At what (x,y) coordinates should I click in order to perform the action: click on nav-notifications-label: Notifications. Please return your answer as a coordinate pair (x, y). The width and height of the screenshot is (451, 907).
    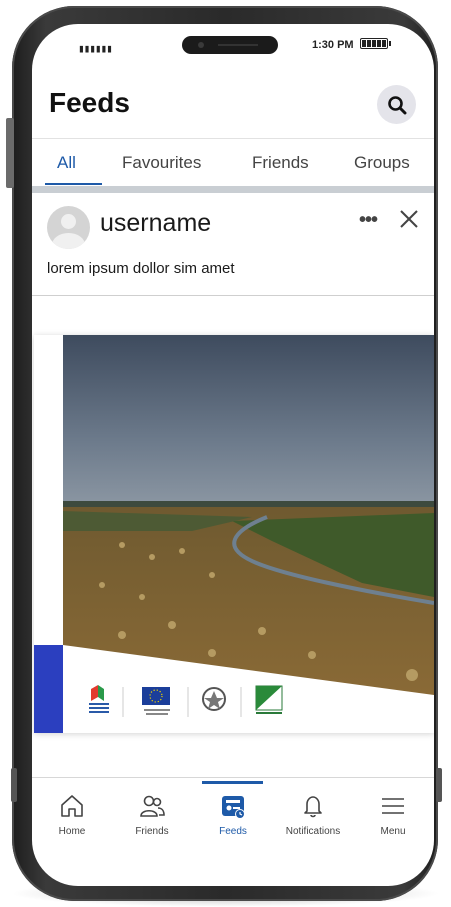
    Looking at the image, I should click on (313, 831).